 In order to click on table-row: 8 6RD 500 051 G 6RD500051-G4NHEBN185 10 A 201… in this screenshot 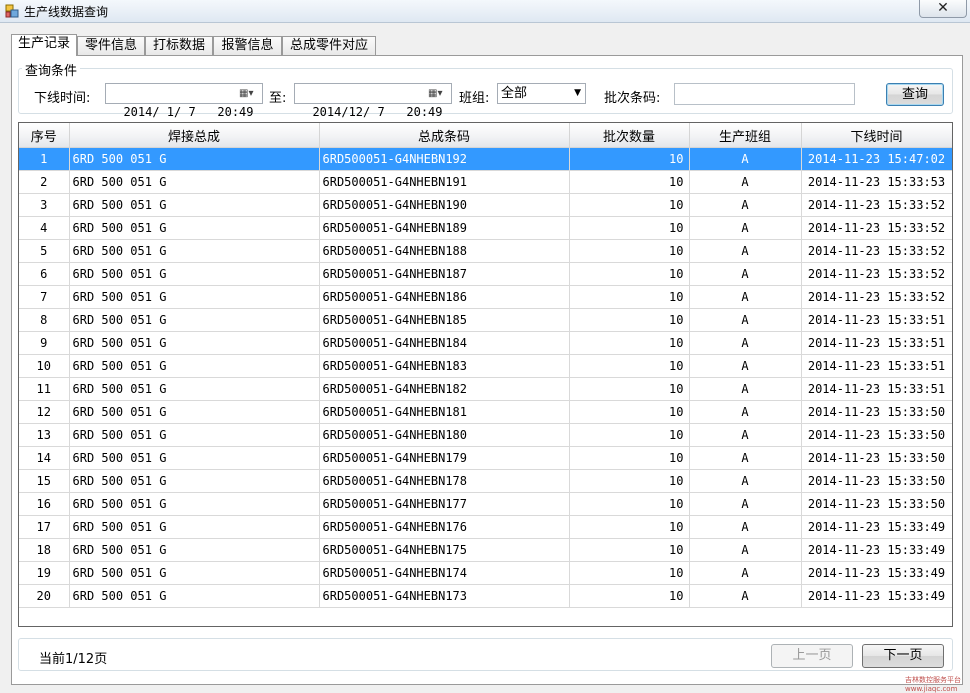, I will do `click(485, 320)`.